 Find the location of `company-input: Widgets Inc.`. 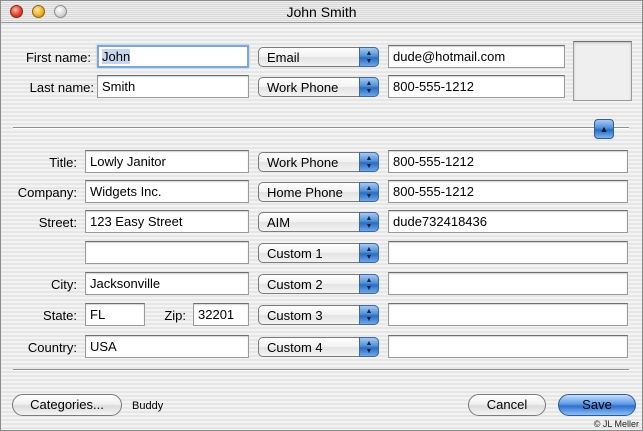

company-input: Widgets Inc. is located at coordinates (167, 191).